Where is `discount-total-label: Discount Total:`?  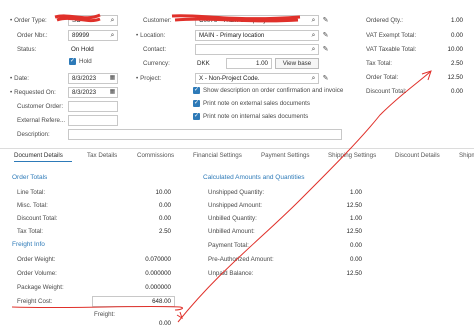 discount-total-label: Discount Total: is located at coordinates (37, 218).